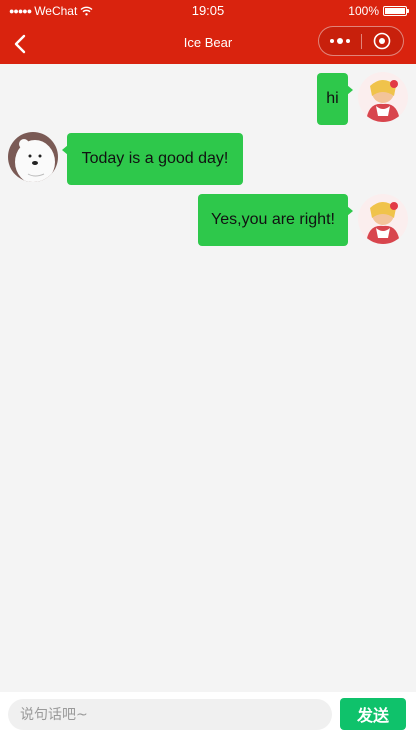 The image size is (416, 738). What do you see at coordinates (373, 714) in the screenshot?
I see `send-button: 发送` at bounding box center [373, 714].